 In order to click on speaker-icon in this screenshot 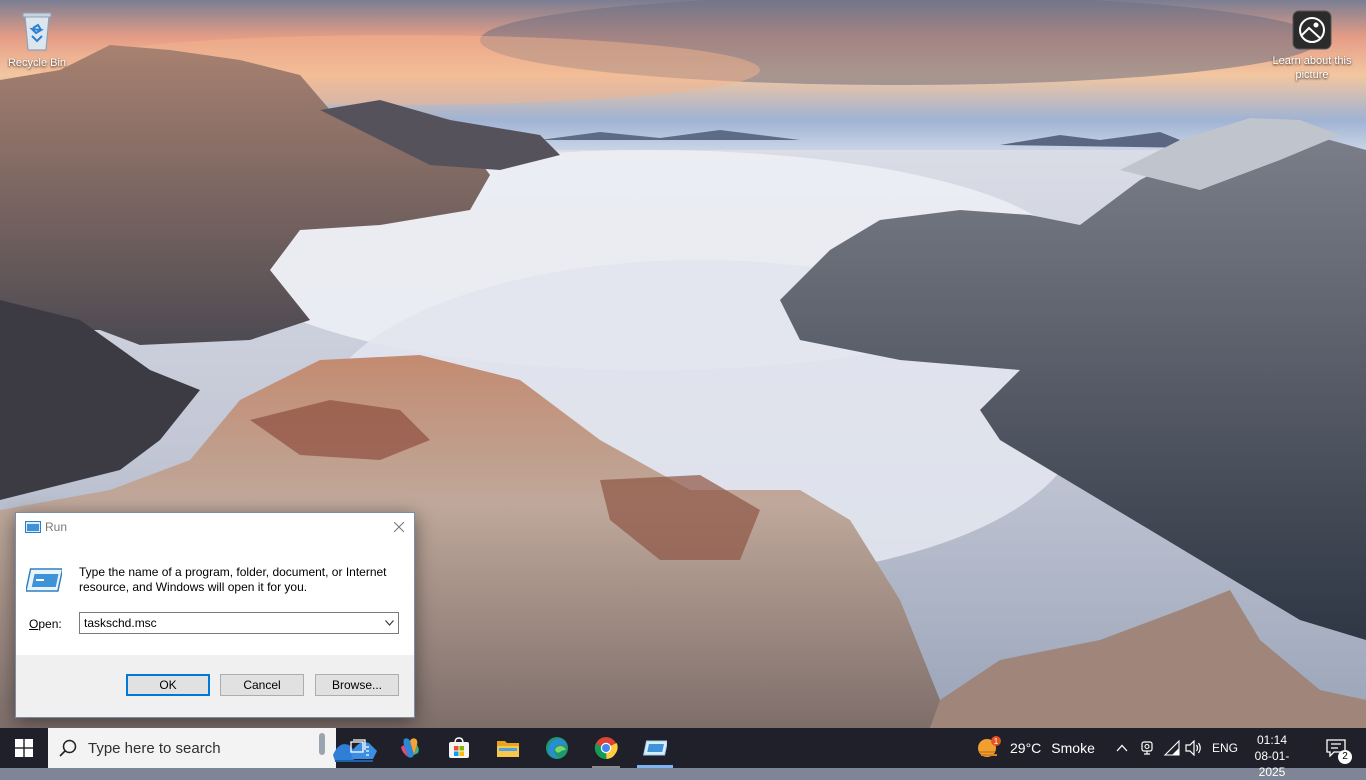, I will do `click(1193, 748)`.